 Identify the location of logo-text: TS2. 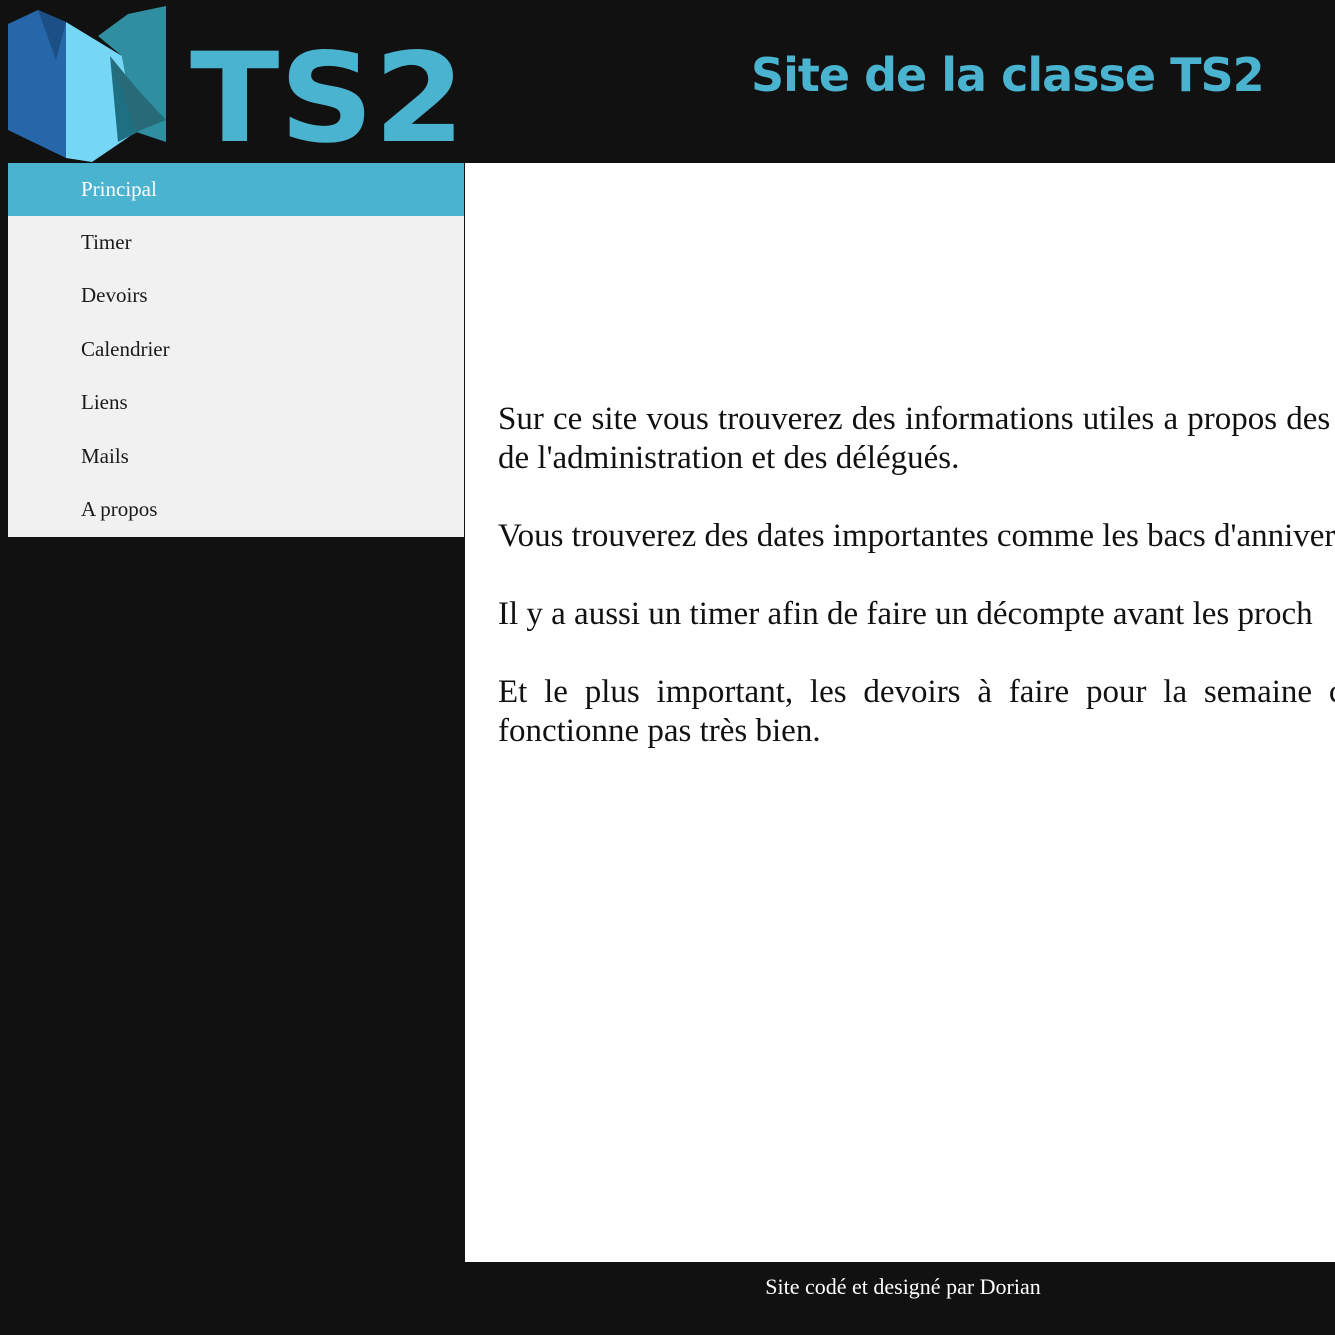
(327, 95).